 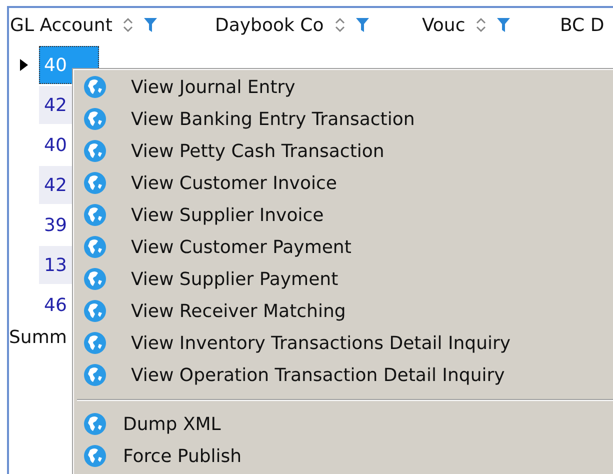 What do you see at coordinates (343, 424) in the screenshot?
I see `menu-item: Dump XML` at bounding box center [343, 424].